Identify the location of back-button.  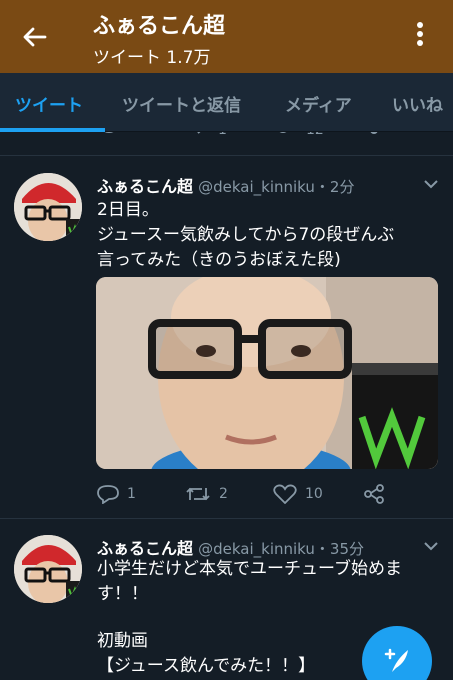
(35, 37).